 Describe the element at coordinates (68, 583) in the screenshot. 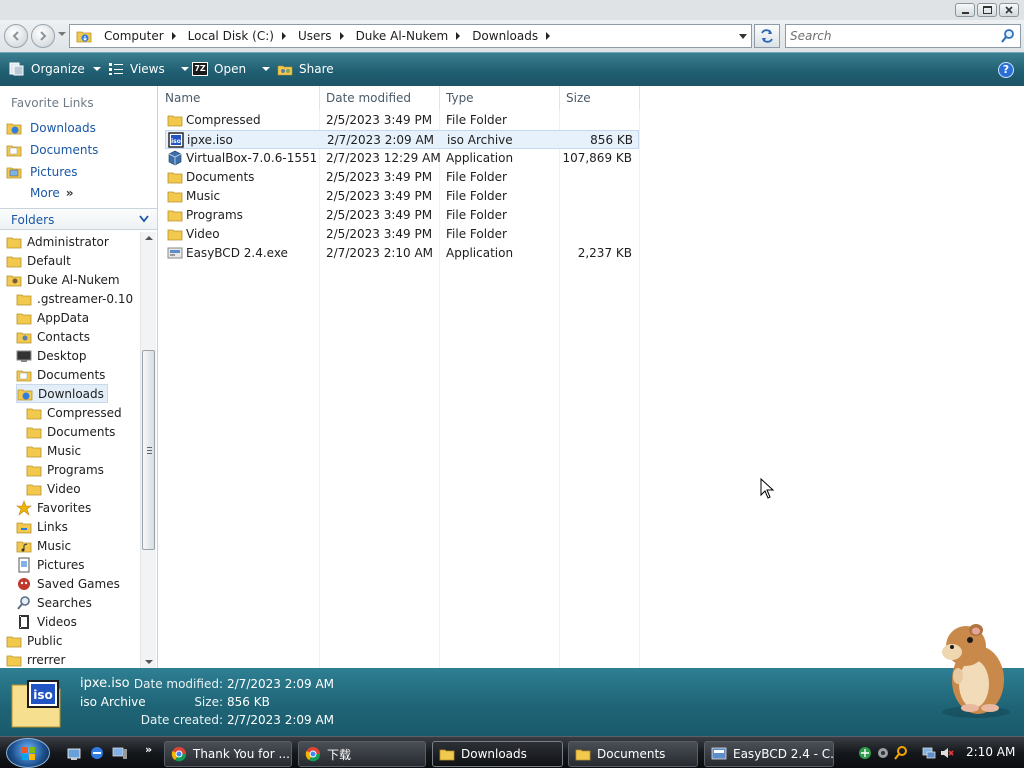

I see `folder-tree-item: Saved Games` at that location.